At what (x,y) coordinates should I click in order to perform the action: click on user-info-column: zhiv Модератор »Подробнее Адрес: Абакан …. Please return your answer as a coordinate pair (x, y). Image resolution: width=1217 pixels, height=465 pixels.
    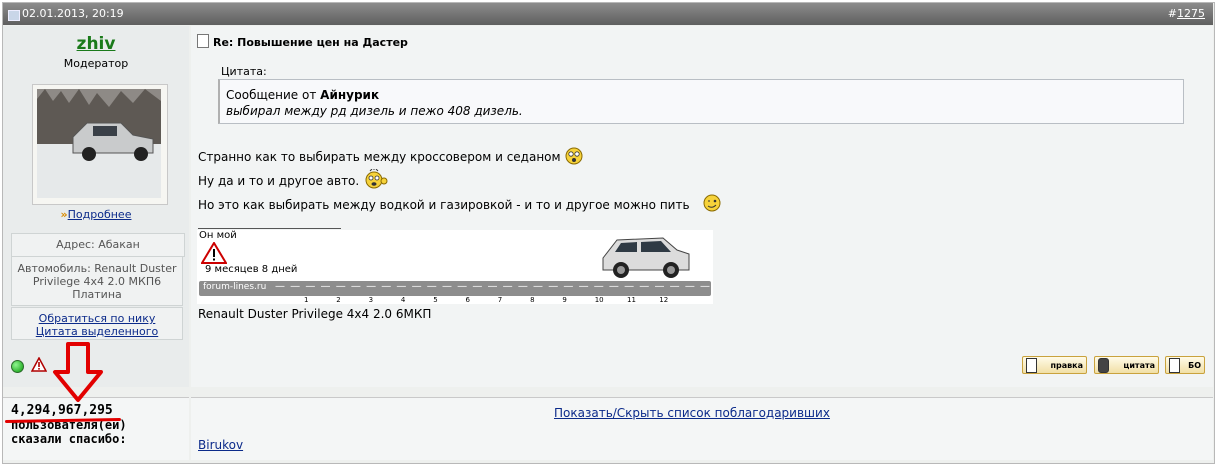
    Looking at the image, I should click on (96, 206).